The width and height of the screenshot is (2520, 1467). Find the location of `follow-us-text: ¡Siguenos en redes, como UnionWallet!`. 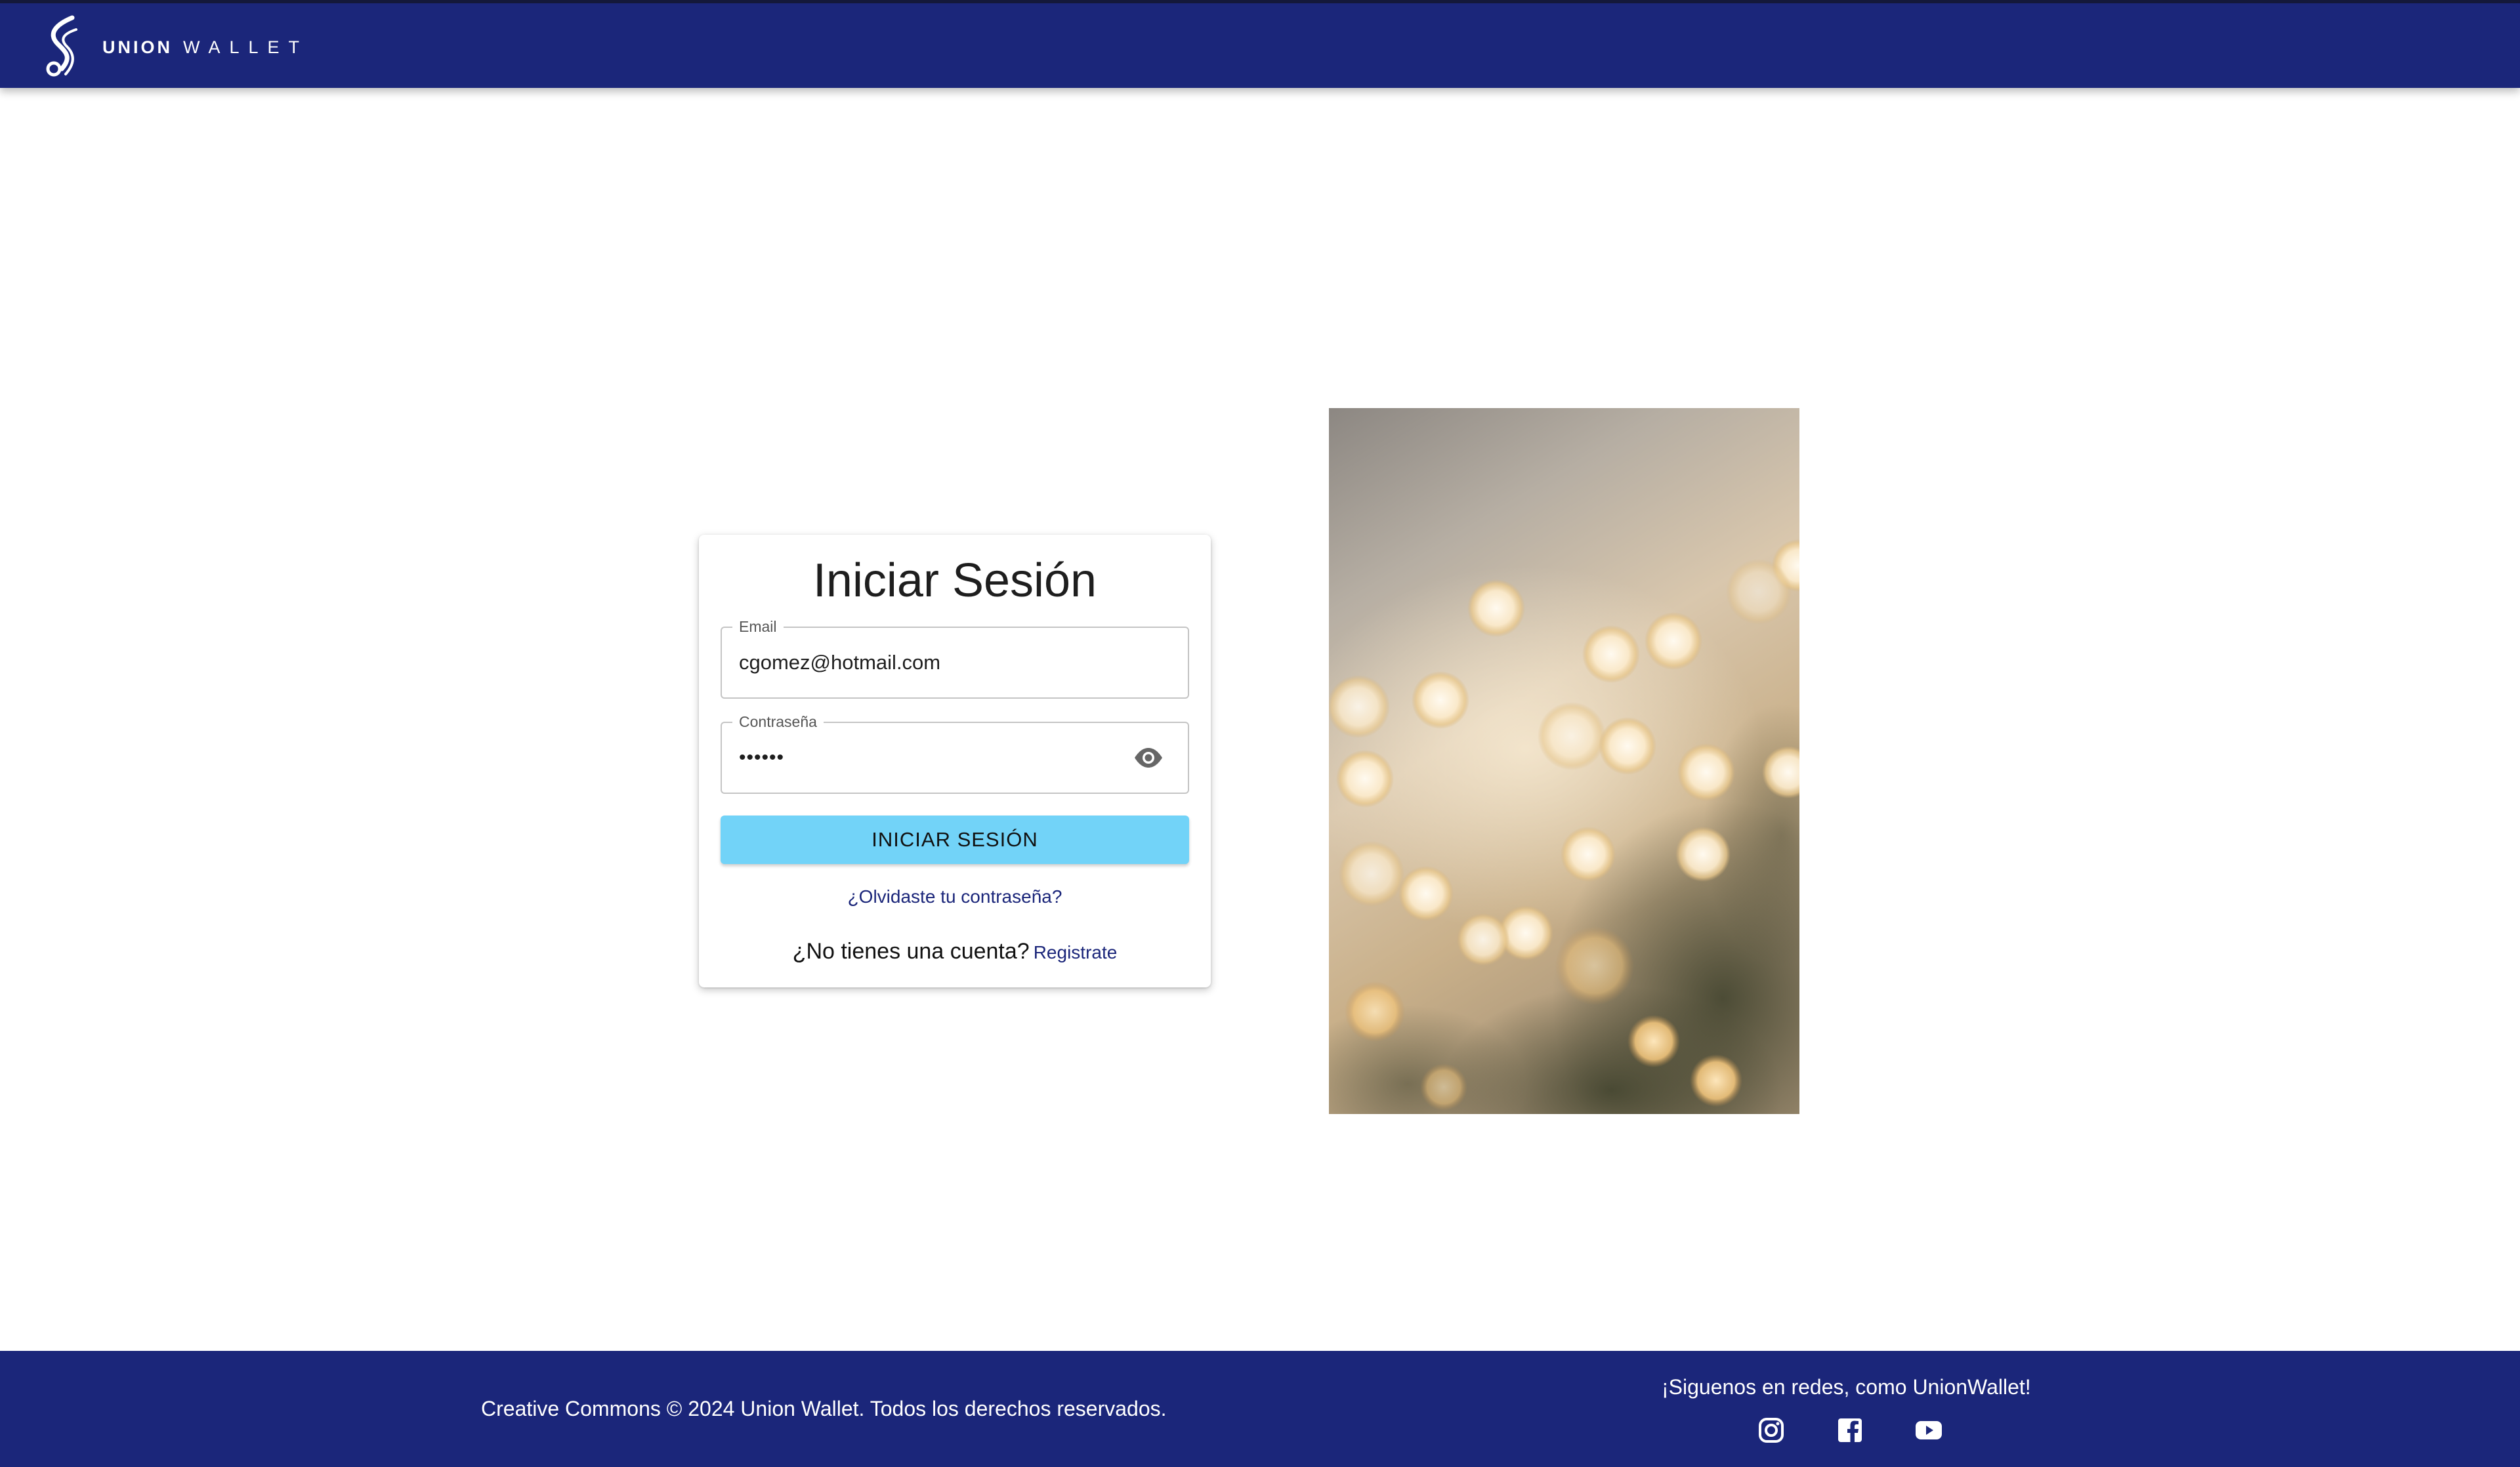

follow-us-text: ¡Siguenos en redes, como UnionWallet! is located at coordinates (1846, 1387).